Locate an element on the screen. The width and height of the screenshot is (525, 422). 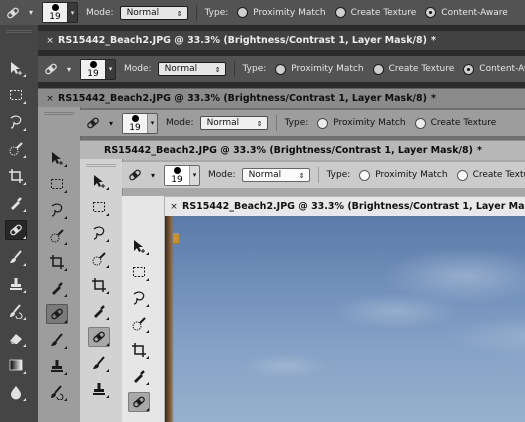
image-detail is located at coordinates (176, 238).